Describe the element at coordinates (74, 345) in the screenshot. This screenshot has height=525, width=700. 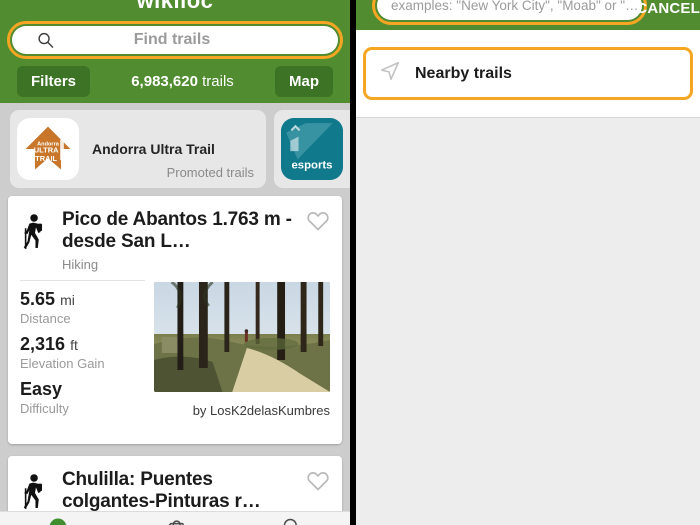
I see `stat-unit: ft` at that location.